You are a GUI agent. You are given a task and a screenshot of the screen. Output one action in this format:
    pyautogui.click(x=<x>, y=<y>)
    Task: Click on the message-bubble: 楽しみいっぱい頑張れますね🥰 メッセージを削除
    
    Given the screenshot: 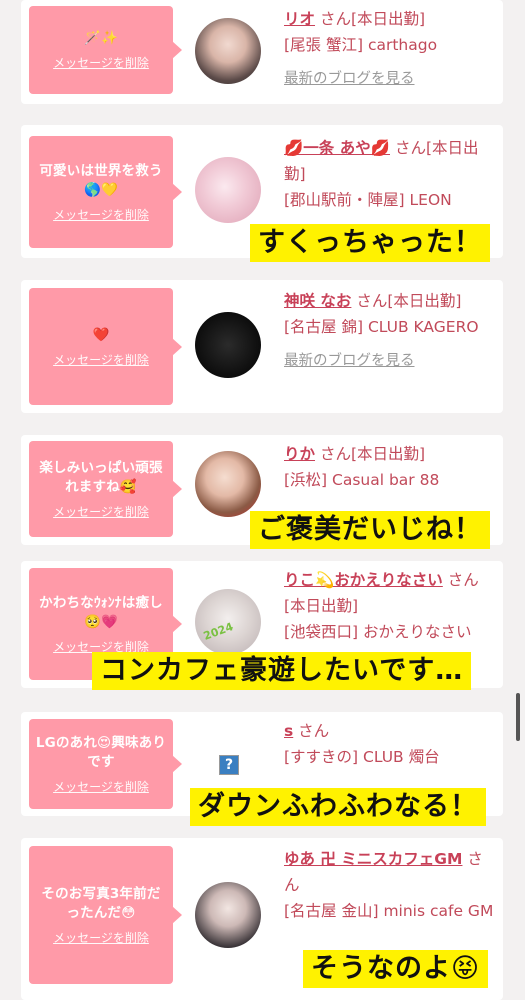 What is the action you would take?
    pyautogui.click(x=105, y=489)
    